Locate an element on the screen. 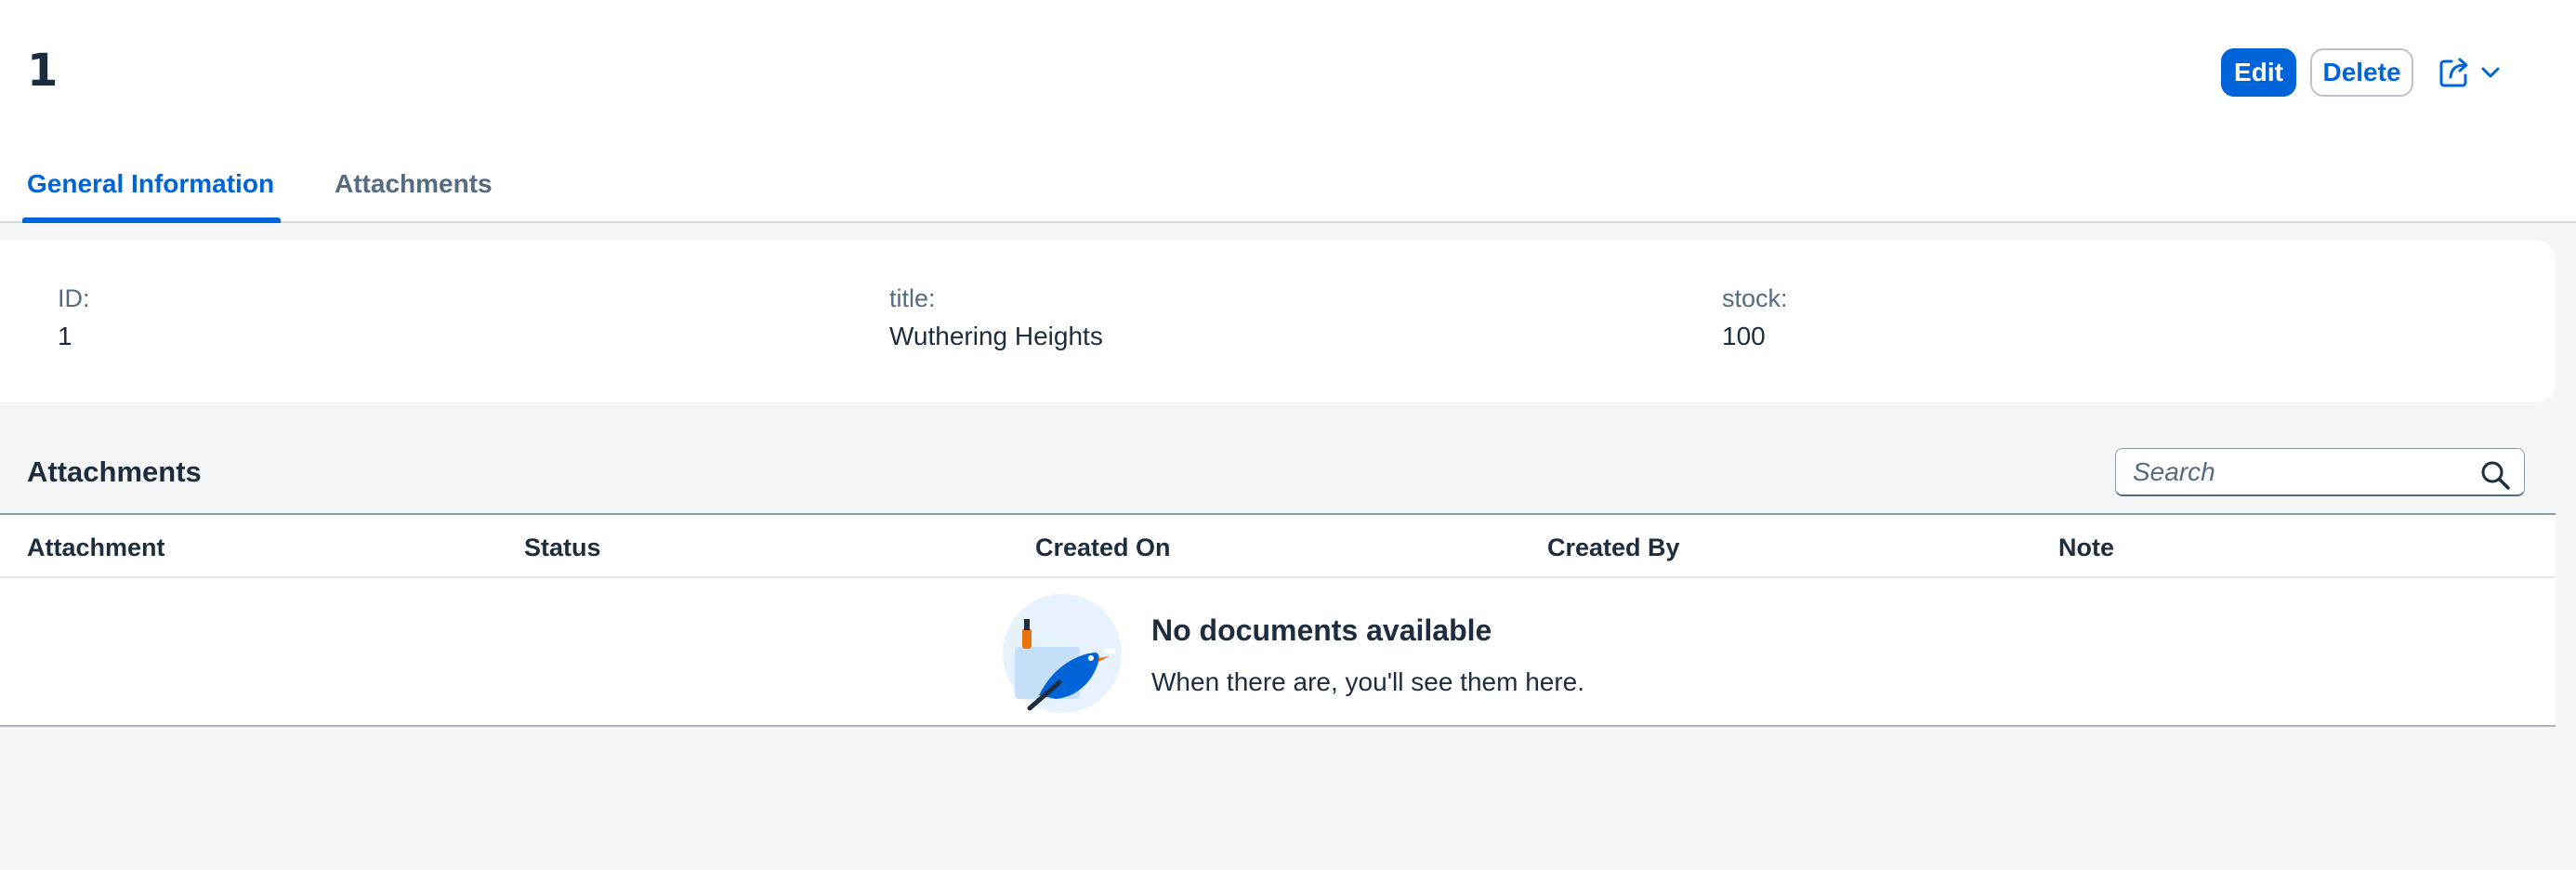 Image resolution: width=2576 pixels, height=870 pixels. delete-button: Delete is located at coordinates (2361, 72).